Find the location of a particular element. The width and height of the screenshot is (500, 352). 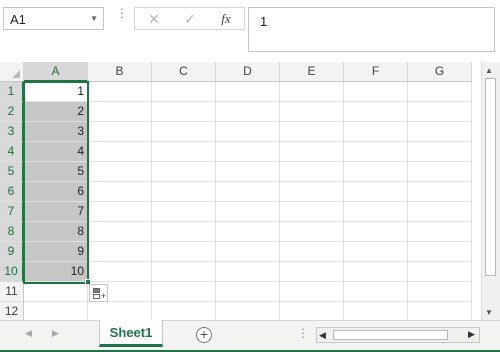

cell-b4 is located at coordinates (120, 152).